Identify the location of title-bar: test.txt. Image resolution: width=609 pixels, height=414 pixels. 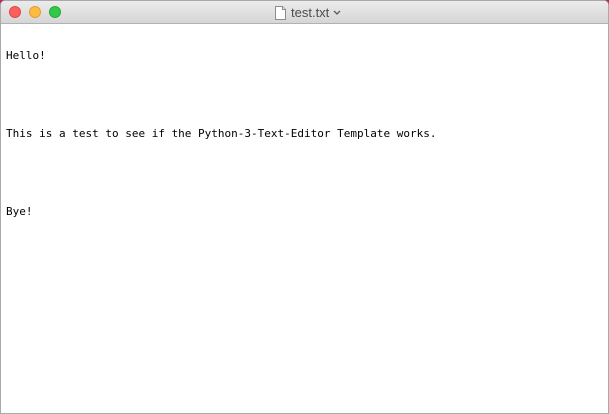
(304, 12).